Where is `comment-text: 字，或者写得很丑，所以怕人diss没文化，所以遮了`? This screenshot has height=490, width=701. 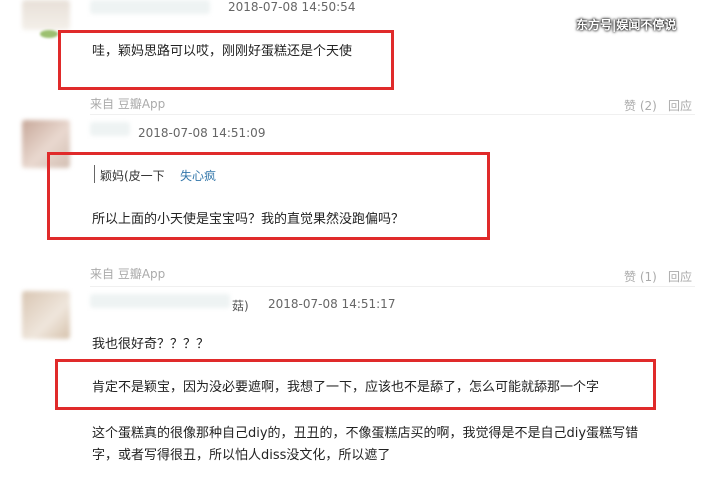
comment-text: 字，或者写得很丑，所以怕人diss没文化，所以遮了 is located at coordinates (241, 455).